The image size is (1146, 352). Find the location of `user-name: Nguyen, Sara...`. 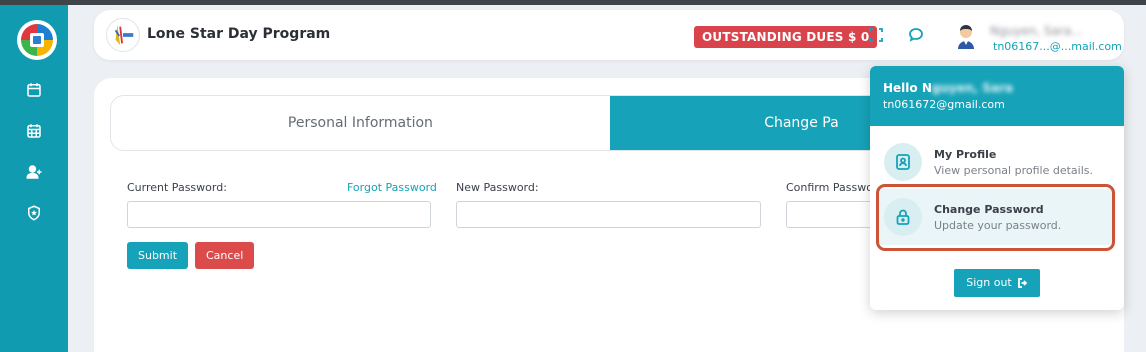

user-name: Nguyen, Sara... is located at coordinates (1047, 31).